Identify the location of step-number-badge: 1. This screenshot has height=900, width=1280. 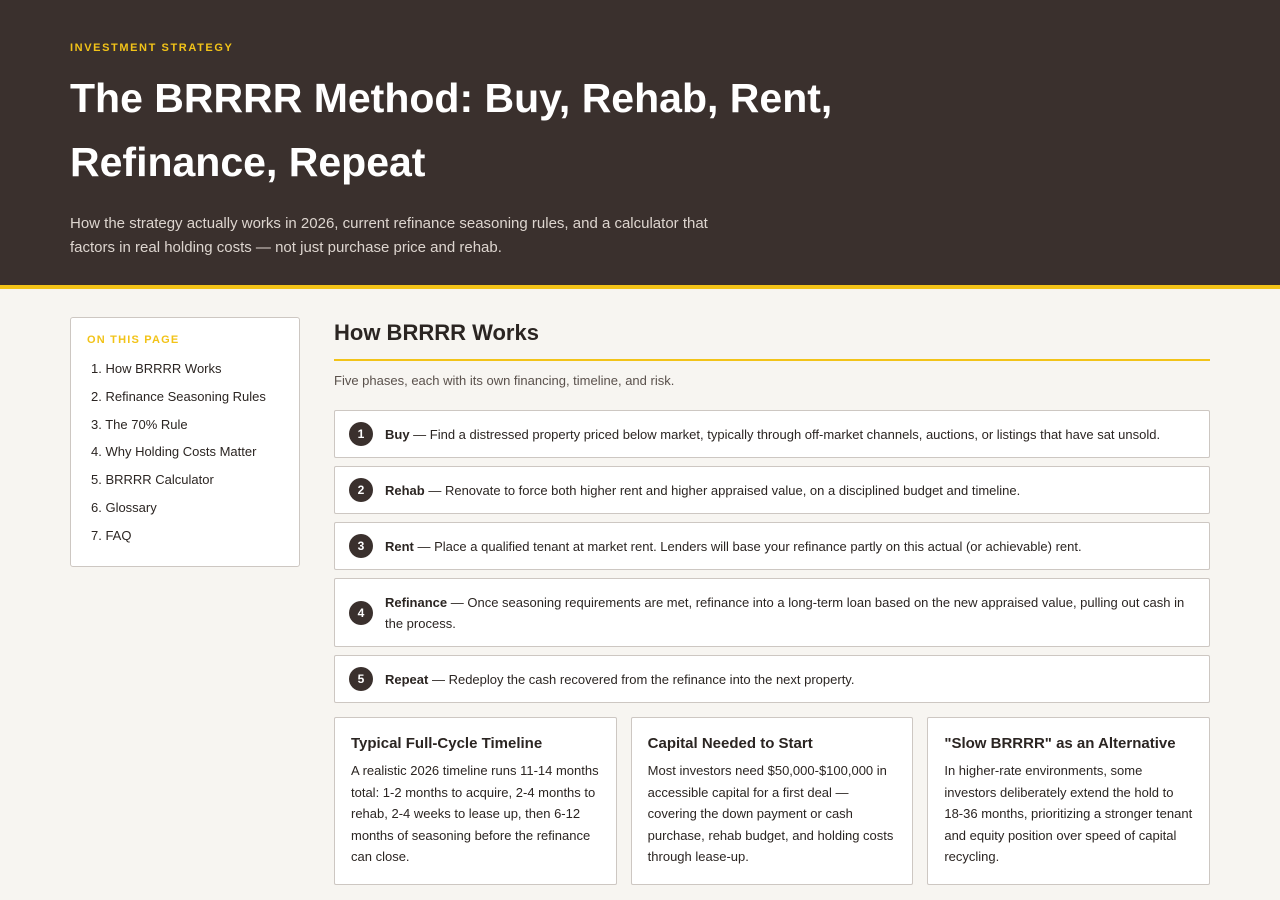
(361, 434).